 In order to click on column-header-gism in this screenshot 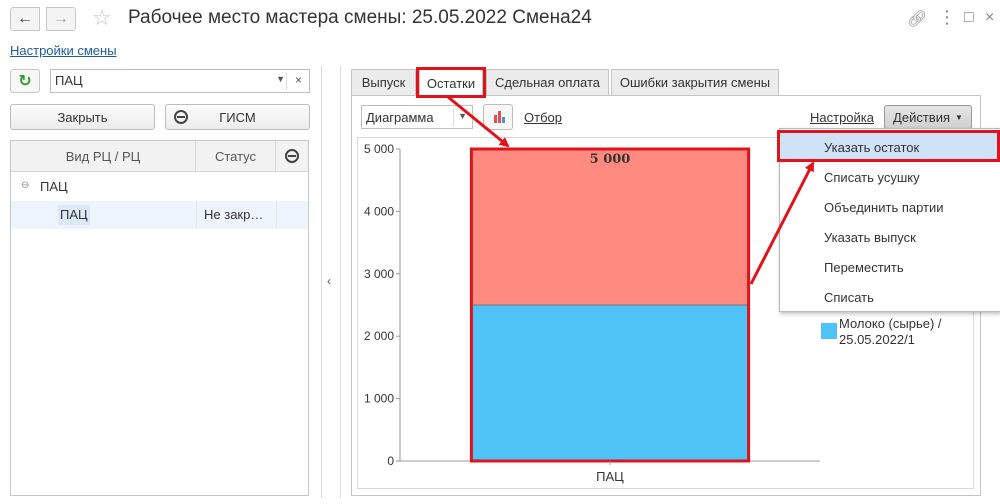, I will do `click(292, 156)`.